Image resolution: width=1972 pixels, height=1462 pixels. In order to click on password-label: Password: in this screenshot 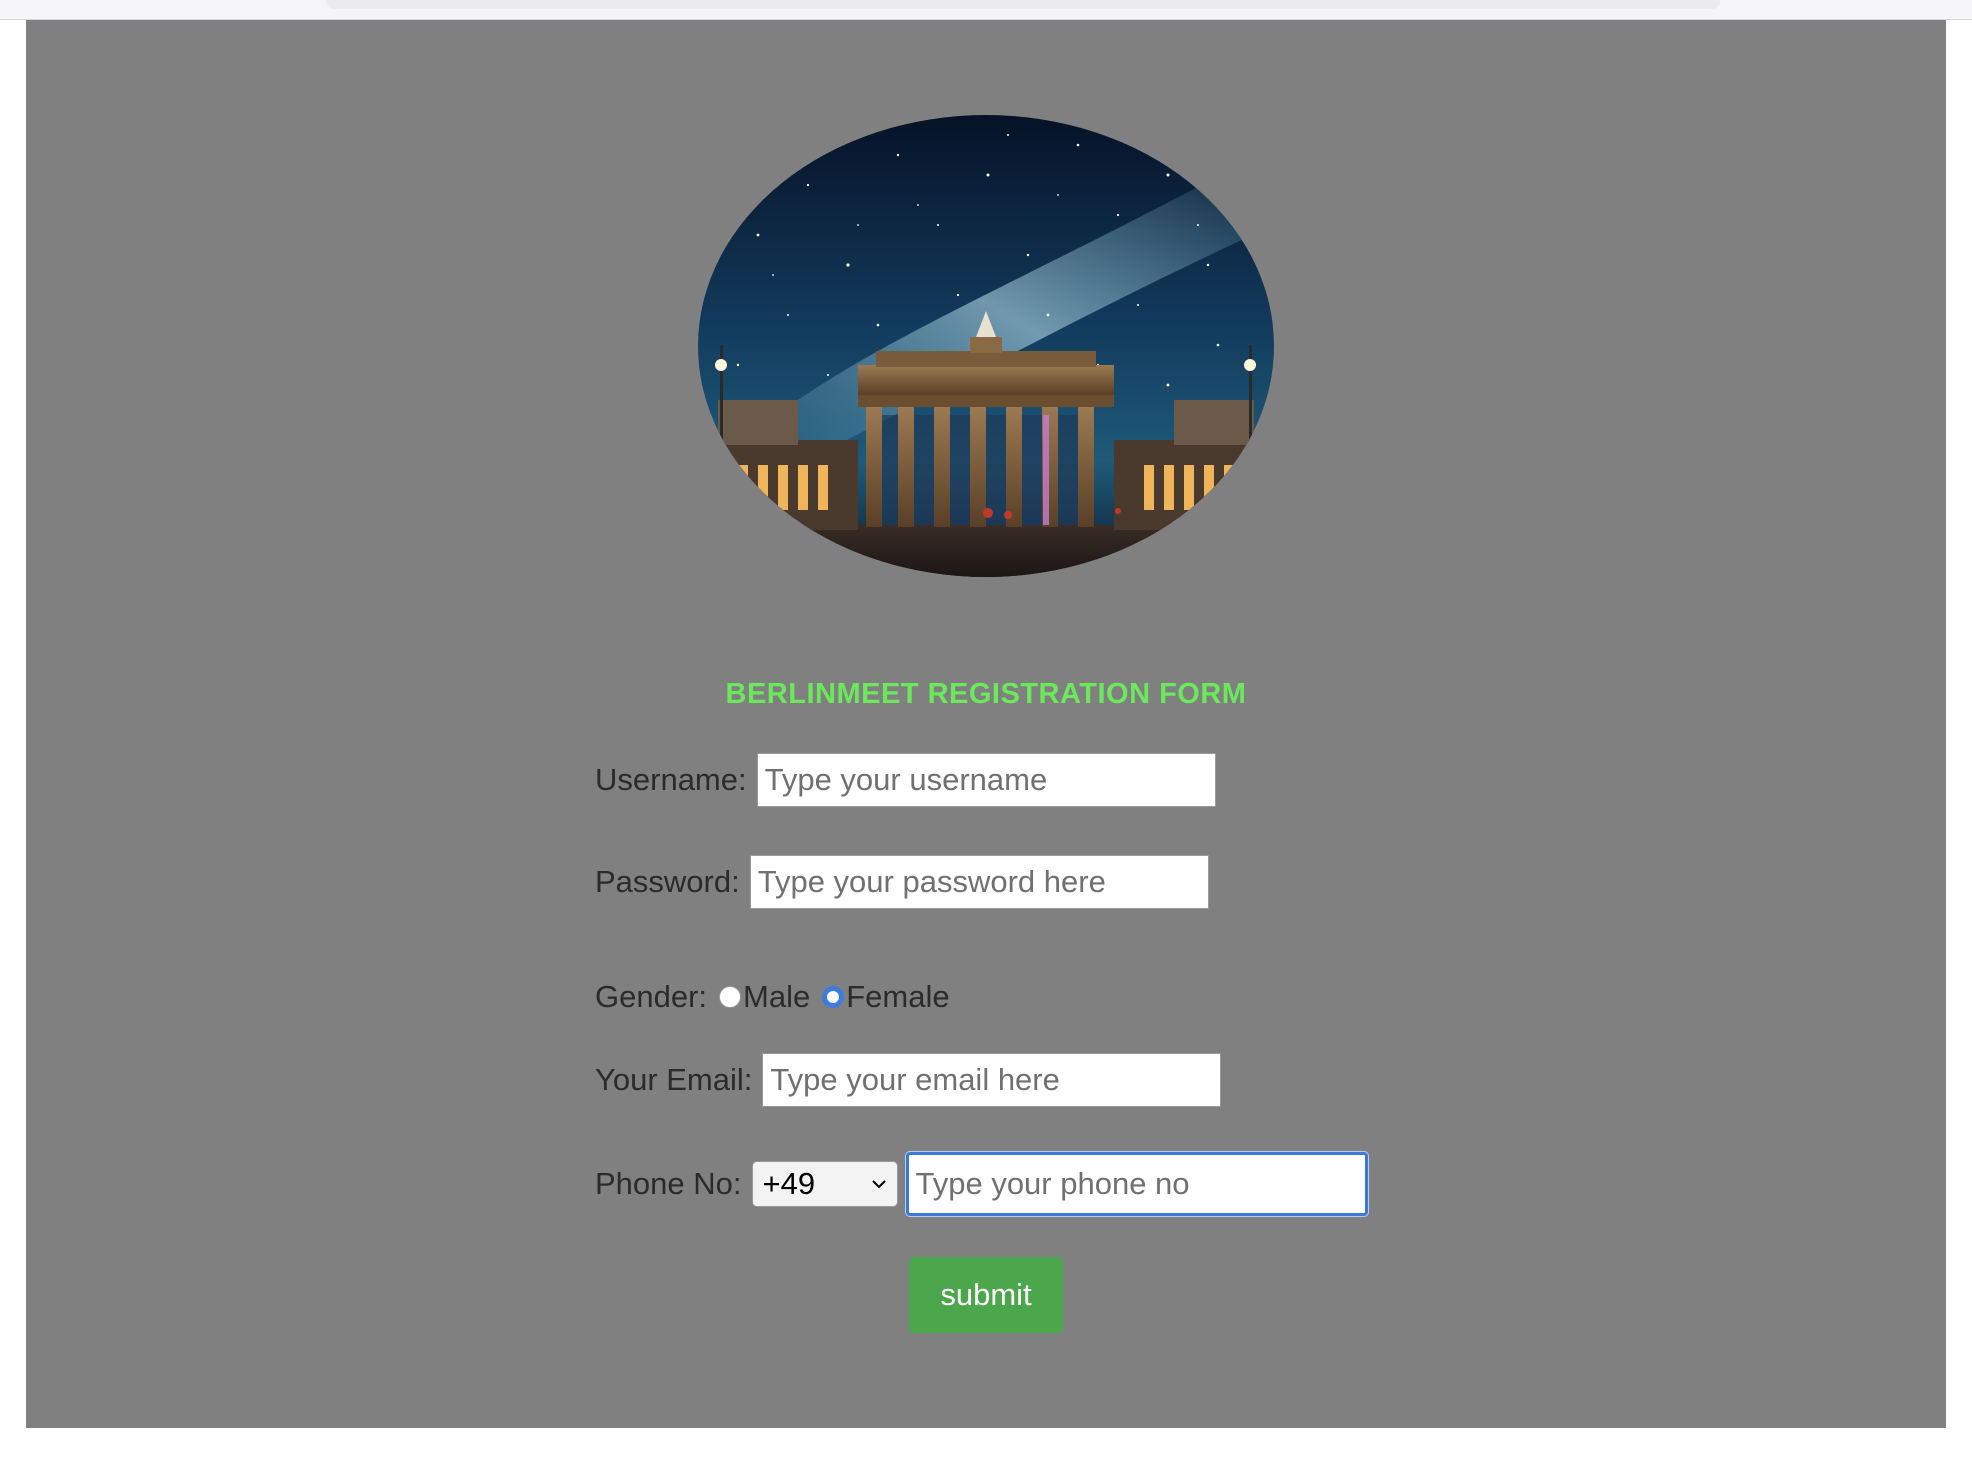, I will do `click(667, 881)`.